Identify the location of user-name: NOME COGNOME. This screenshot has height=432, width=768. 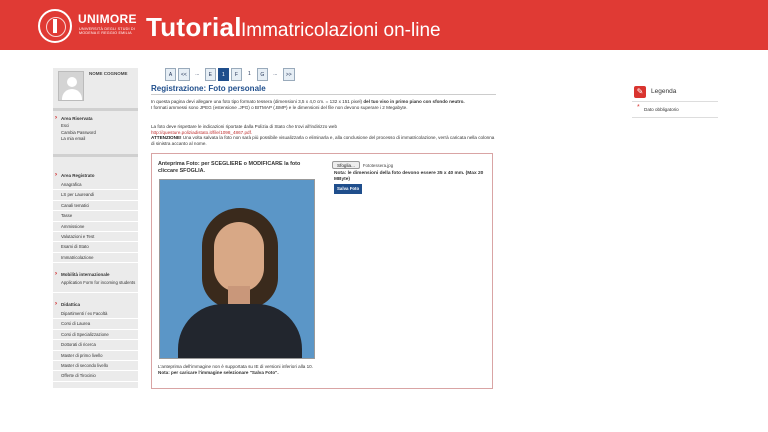
(108, 73).